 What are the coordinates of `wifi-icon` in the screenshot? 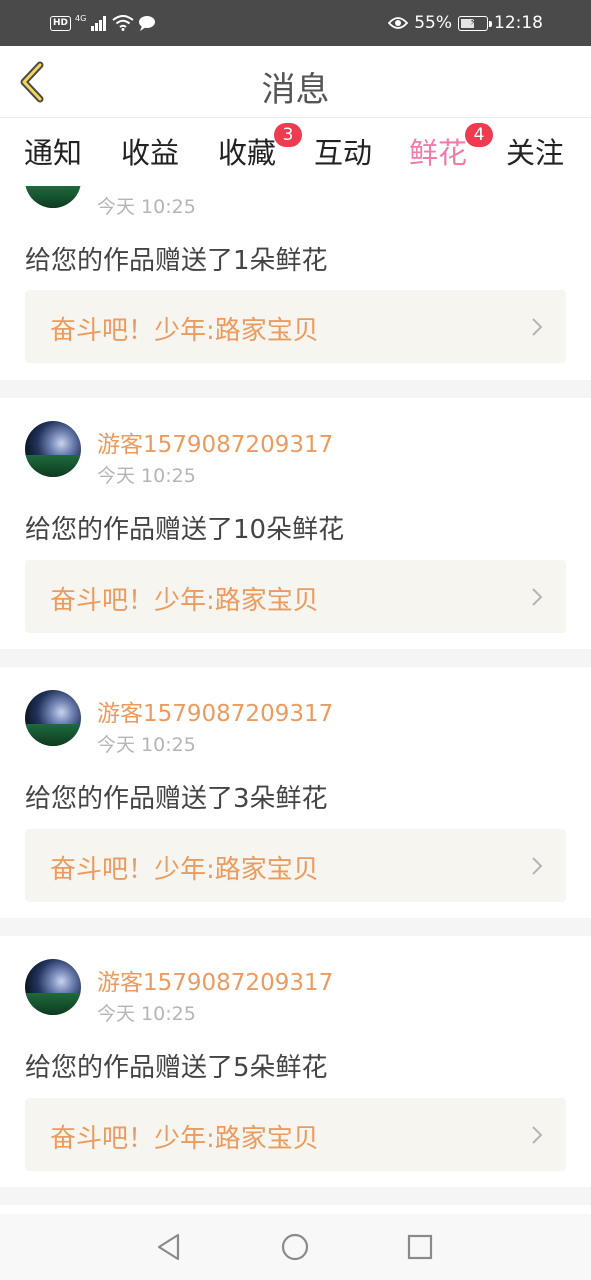 It's located at (123, 23).